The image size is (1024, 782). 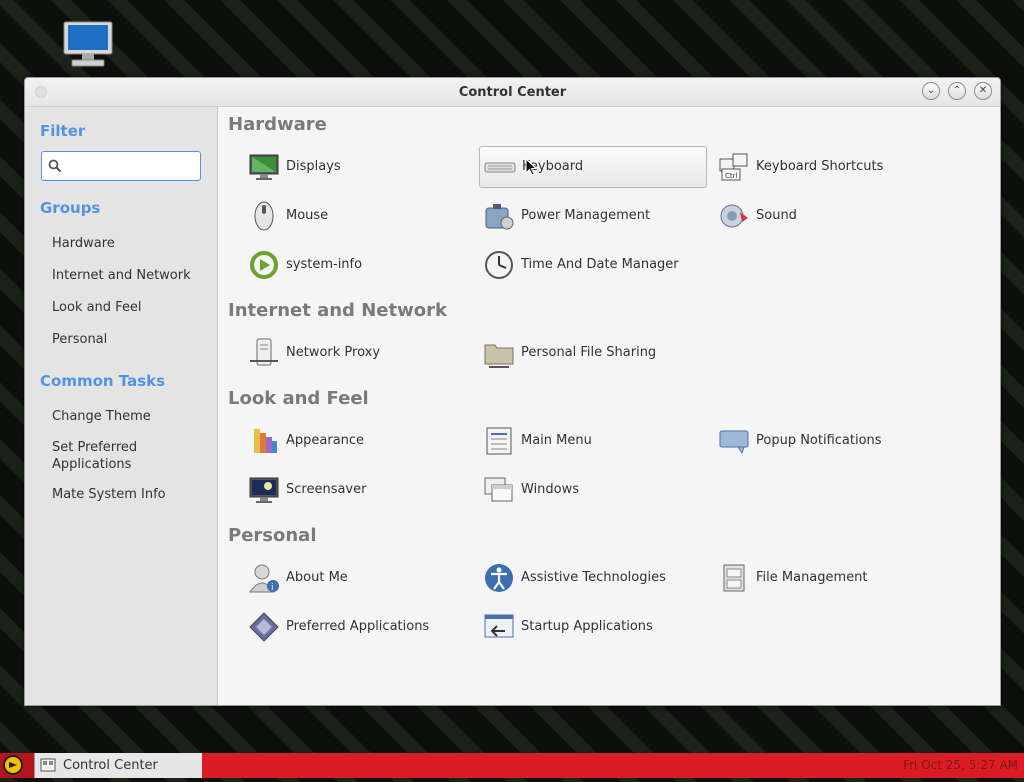 What do you see at coordinates (512, 765) in the screenshot?
I see `taskbar: Control Center Fri Oct 25, 5:27 AM` at bounding box center [512, 765].